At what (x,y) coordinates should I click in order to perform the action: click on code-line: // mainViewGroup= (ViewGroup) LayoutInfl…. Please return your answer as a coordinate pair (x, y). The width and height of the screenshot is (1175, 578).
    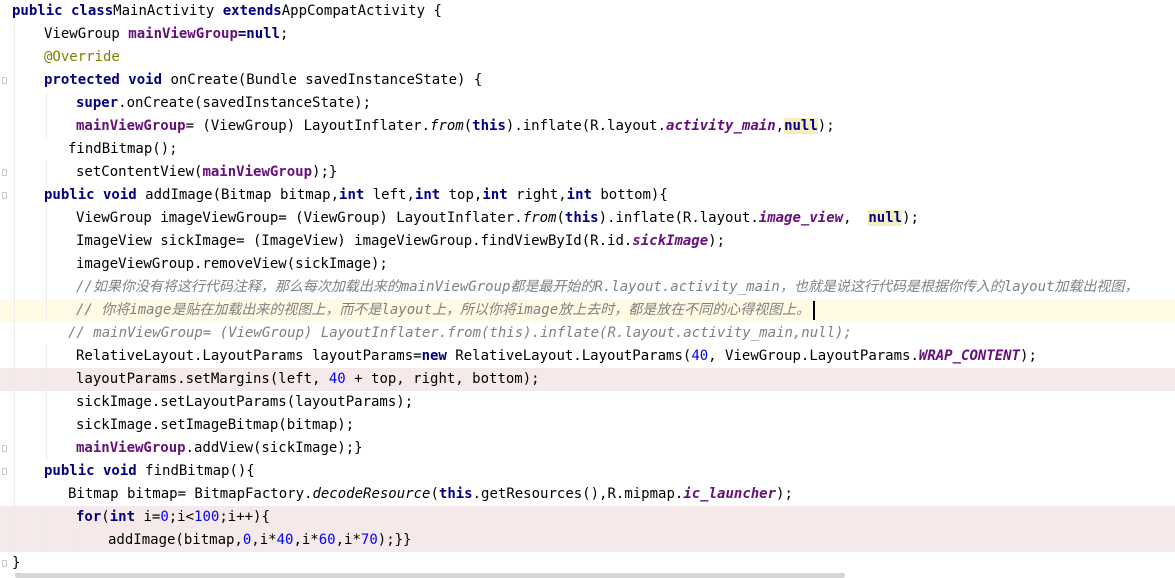
    Looking at the image, I should click on (587, 333).